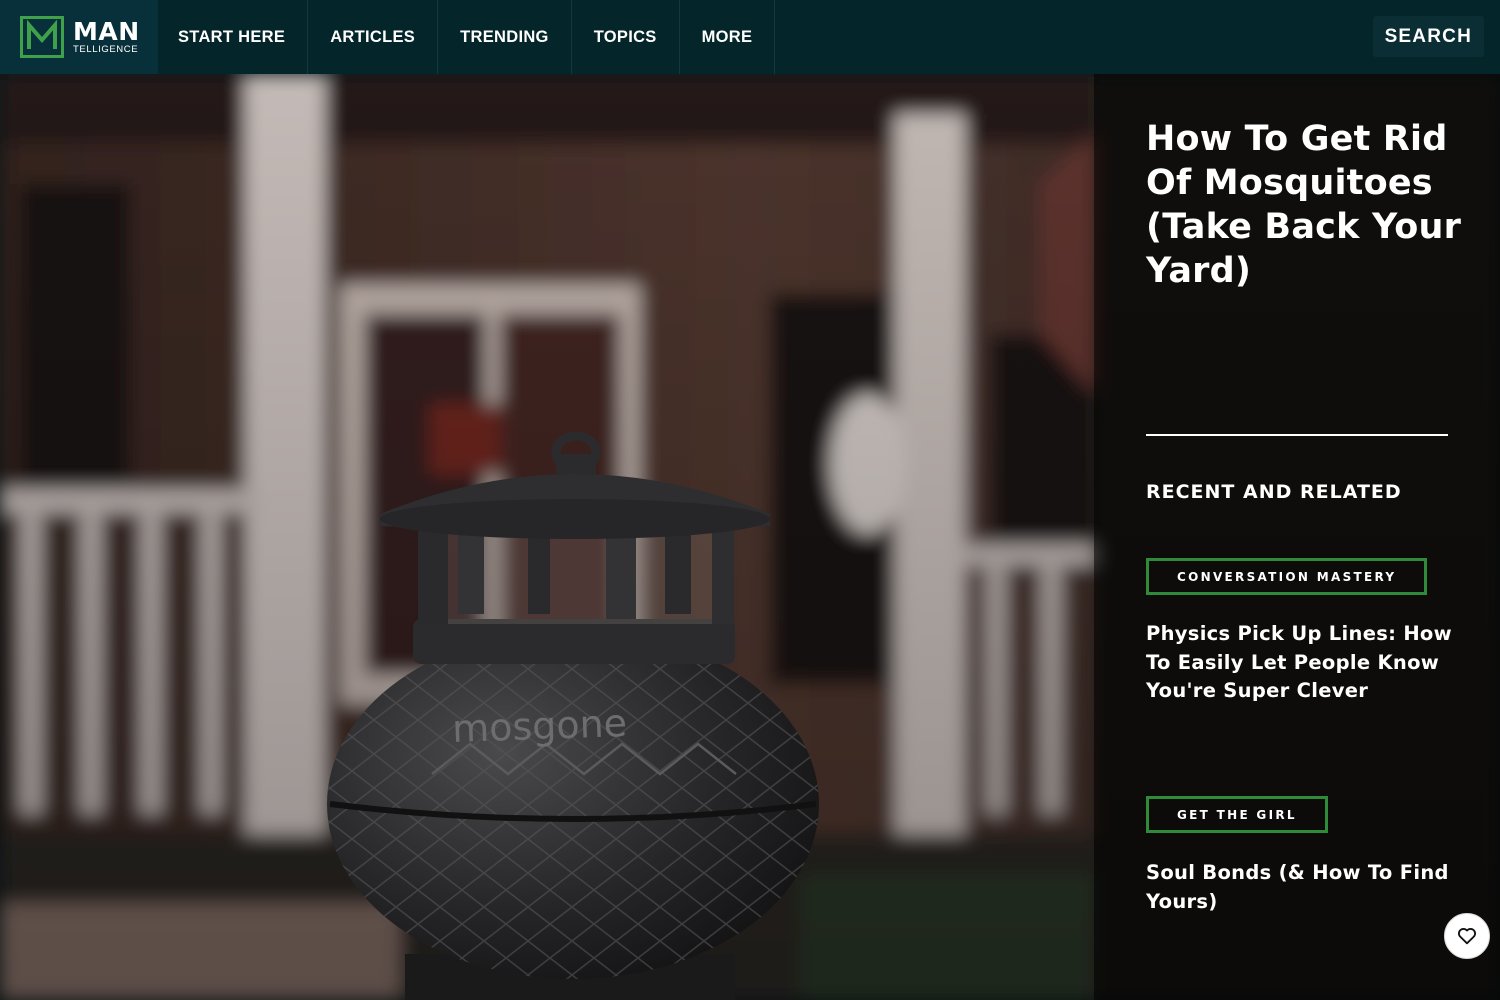  What do you see at coordinates (1287, 576) in the screenshot?
I see `category-tag-conversation-mastery: CONVERSATION MASTERY` at bounding box center [1287, 576].